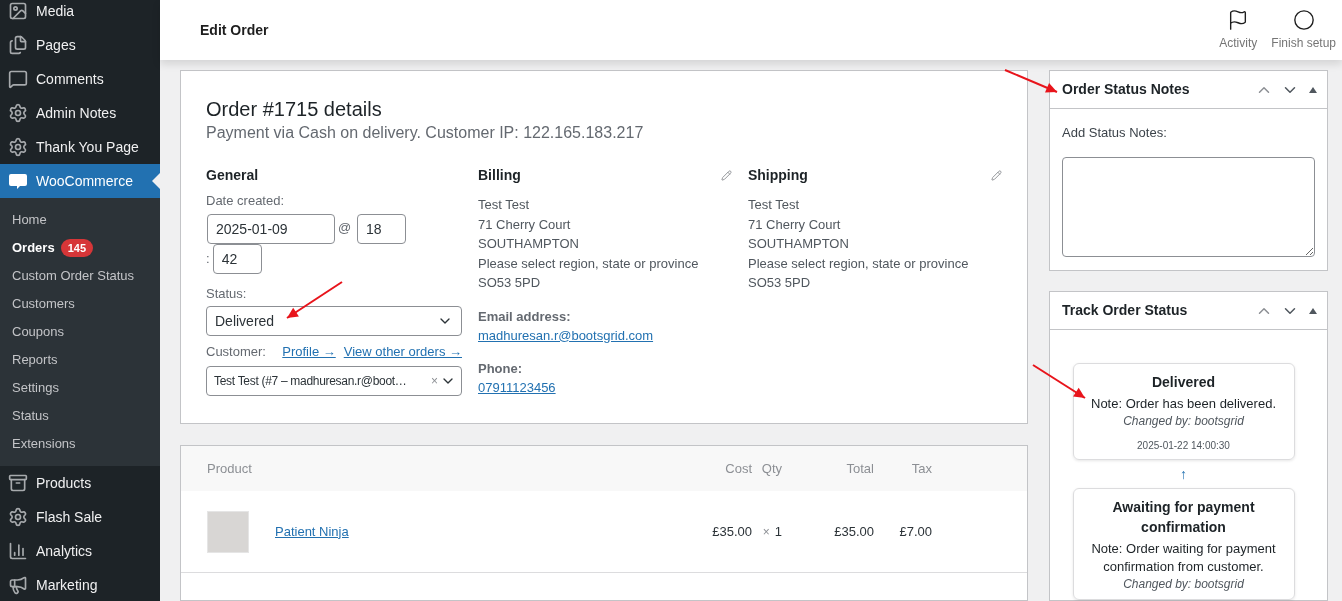 The image size is (1342, 601). Describe the element at coordinates (566, 335) in the screenshot. I see `email-link: madhuresan.r@bootsgrid.com` at that location.